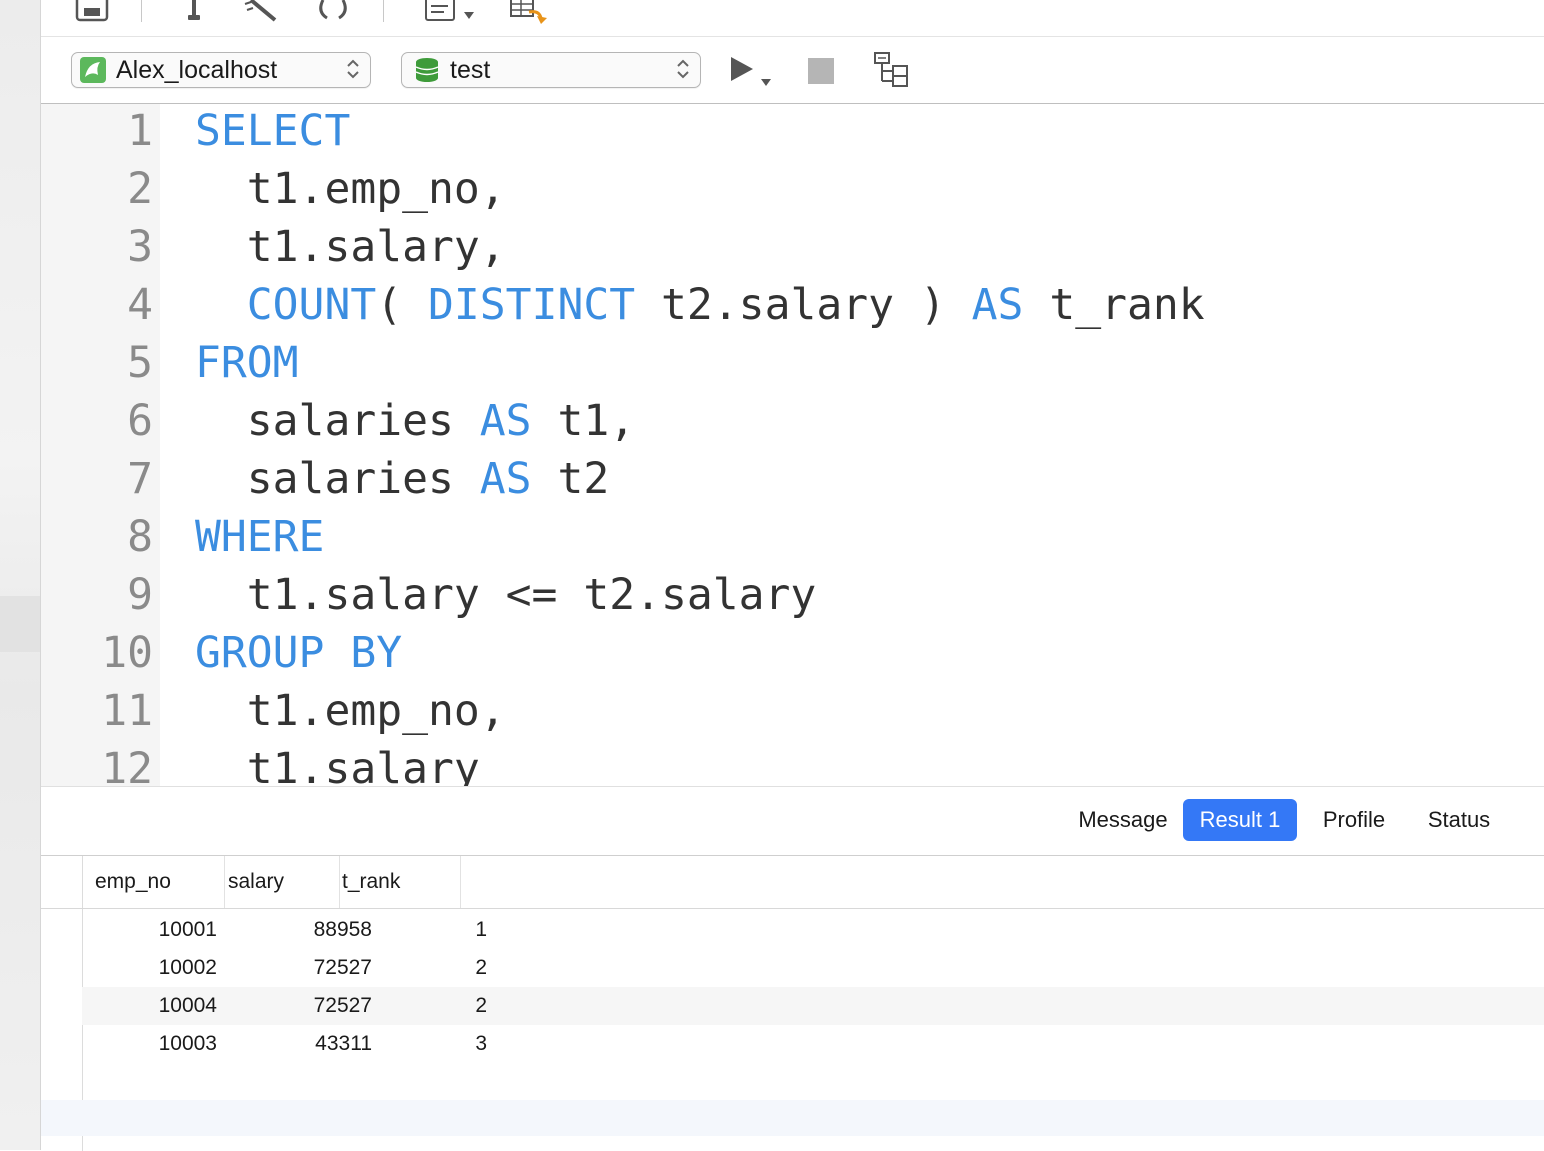  Describe the element at coordinates (297, 1044) in the screenshot. I see `cell-salary: 43311` at that location.